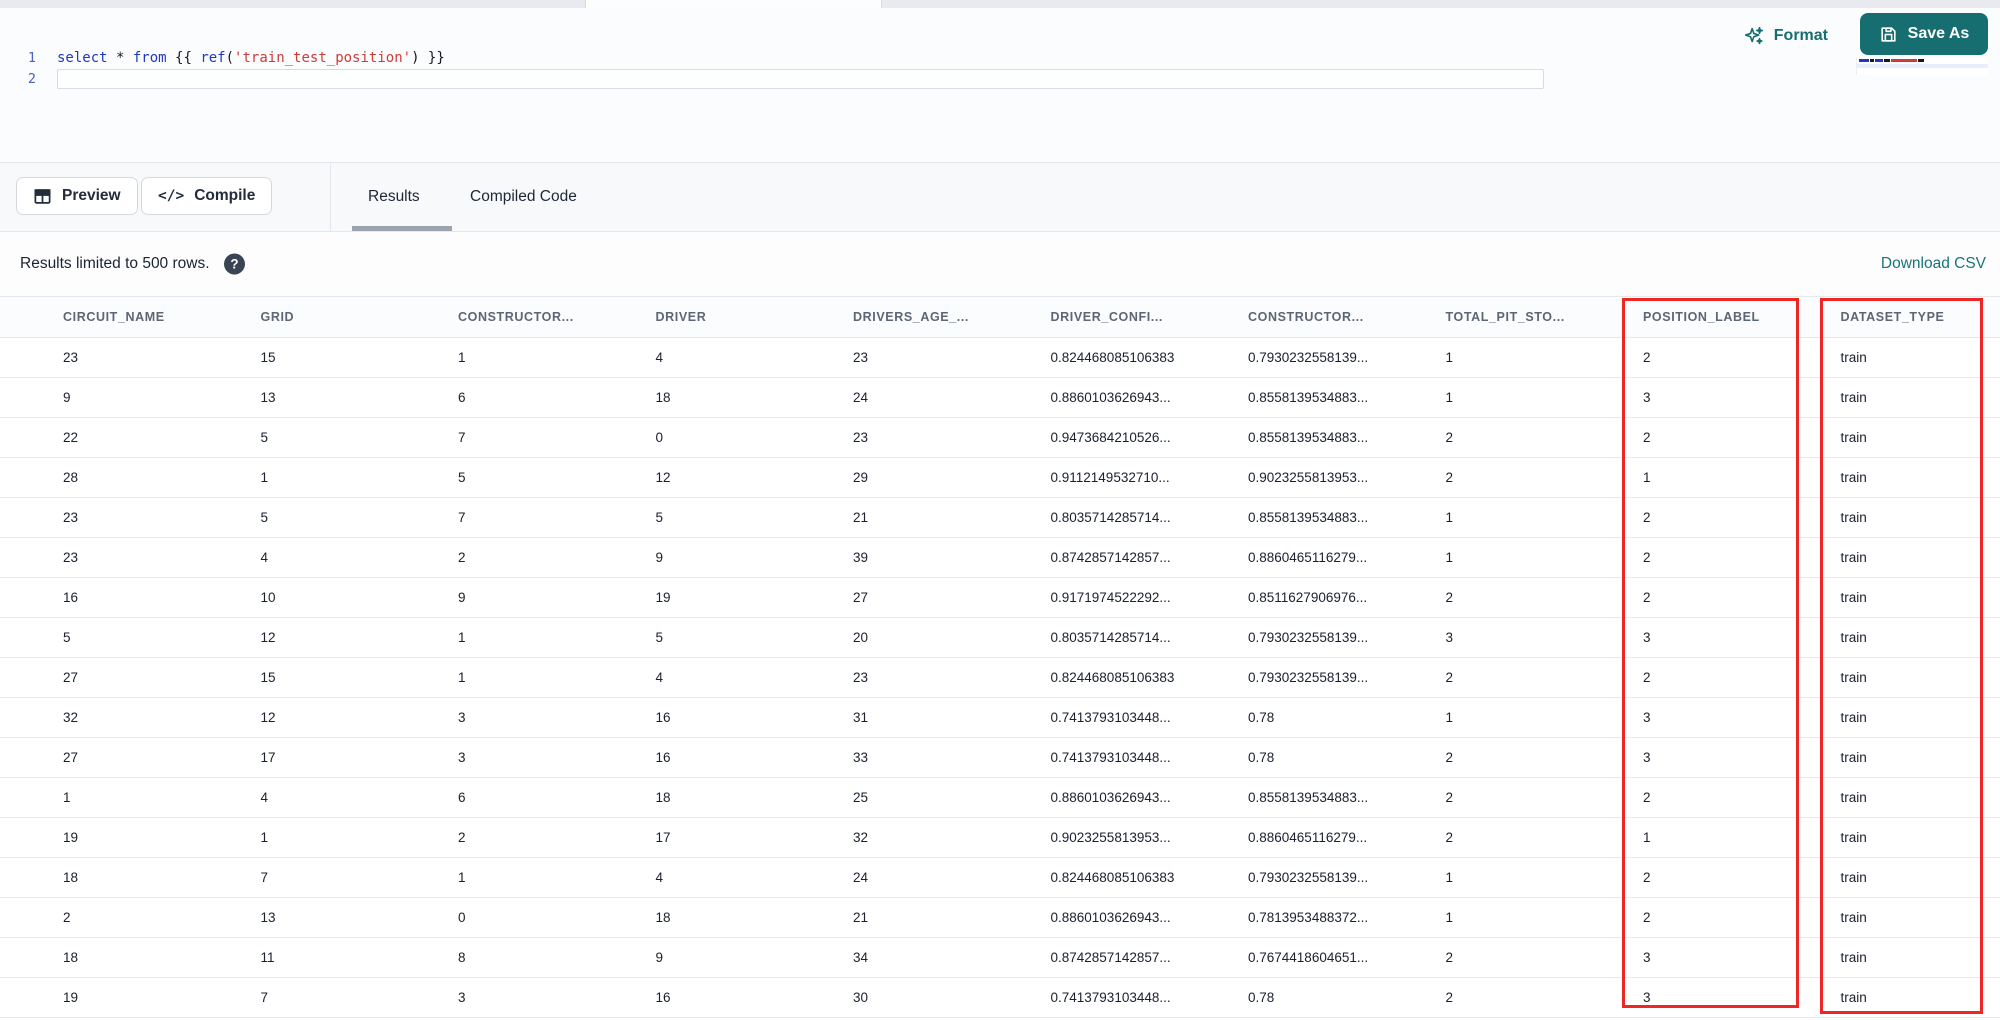 The width and height of the screenshot is (2000, 1020). I want to click on code-token: from, so click(149, 58).